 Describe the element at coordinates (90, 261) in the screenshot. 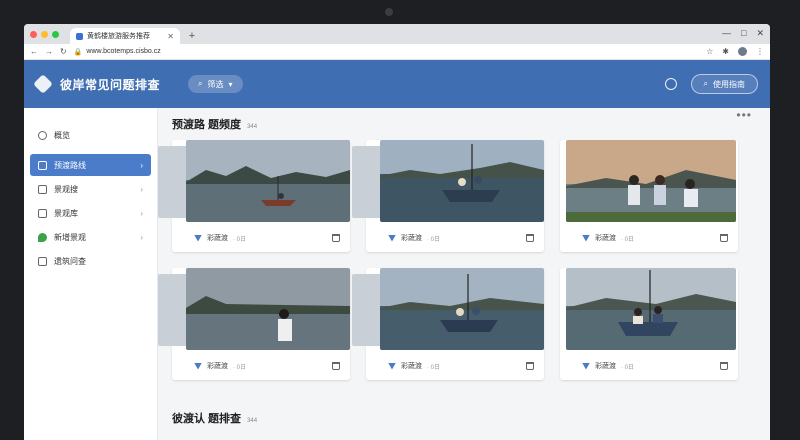

I see `sidebar-item-check: 遗筑问查` at that location.